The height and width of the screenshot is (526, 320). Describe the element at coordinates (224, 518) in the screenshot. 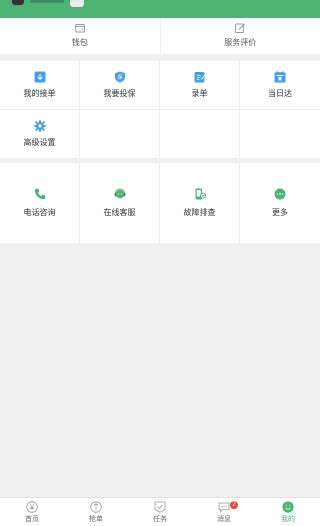

I see `tab-label: 消息` at that location.